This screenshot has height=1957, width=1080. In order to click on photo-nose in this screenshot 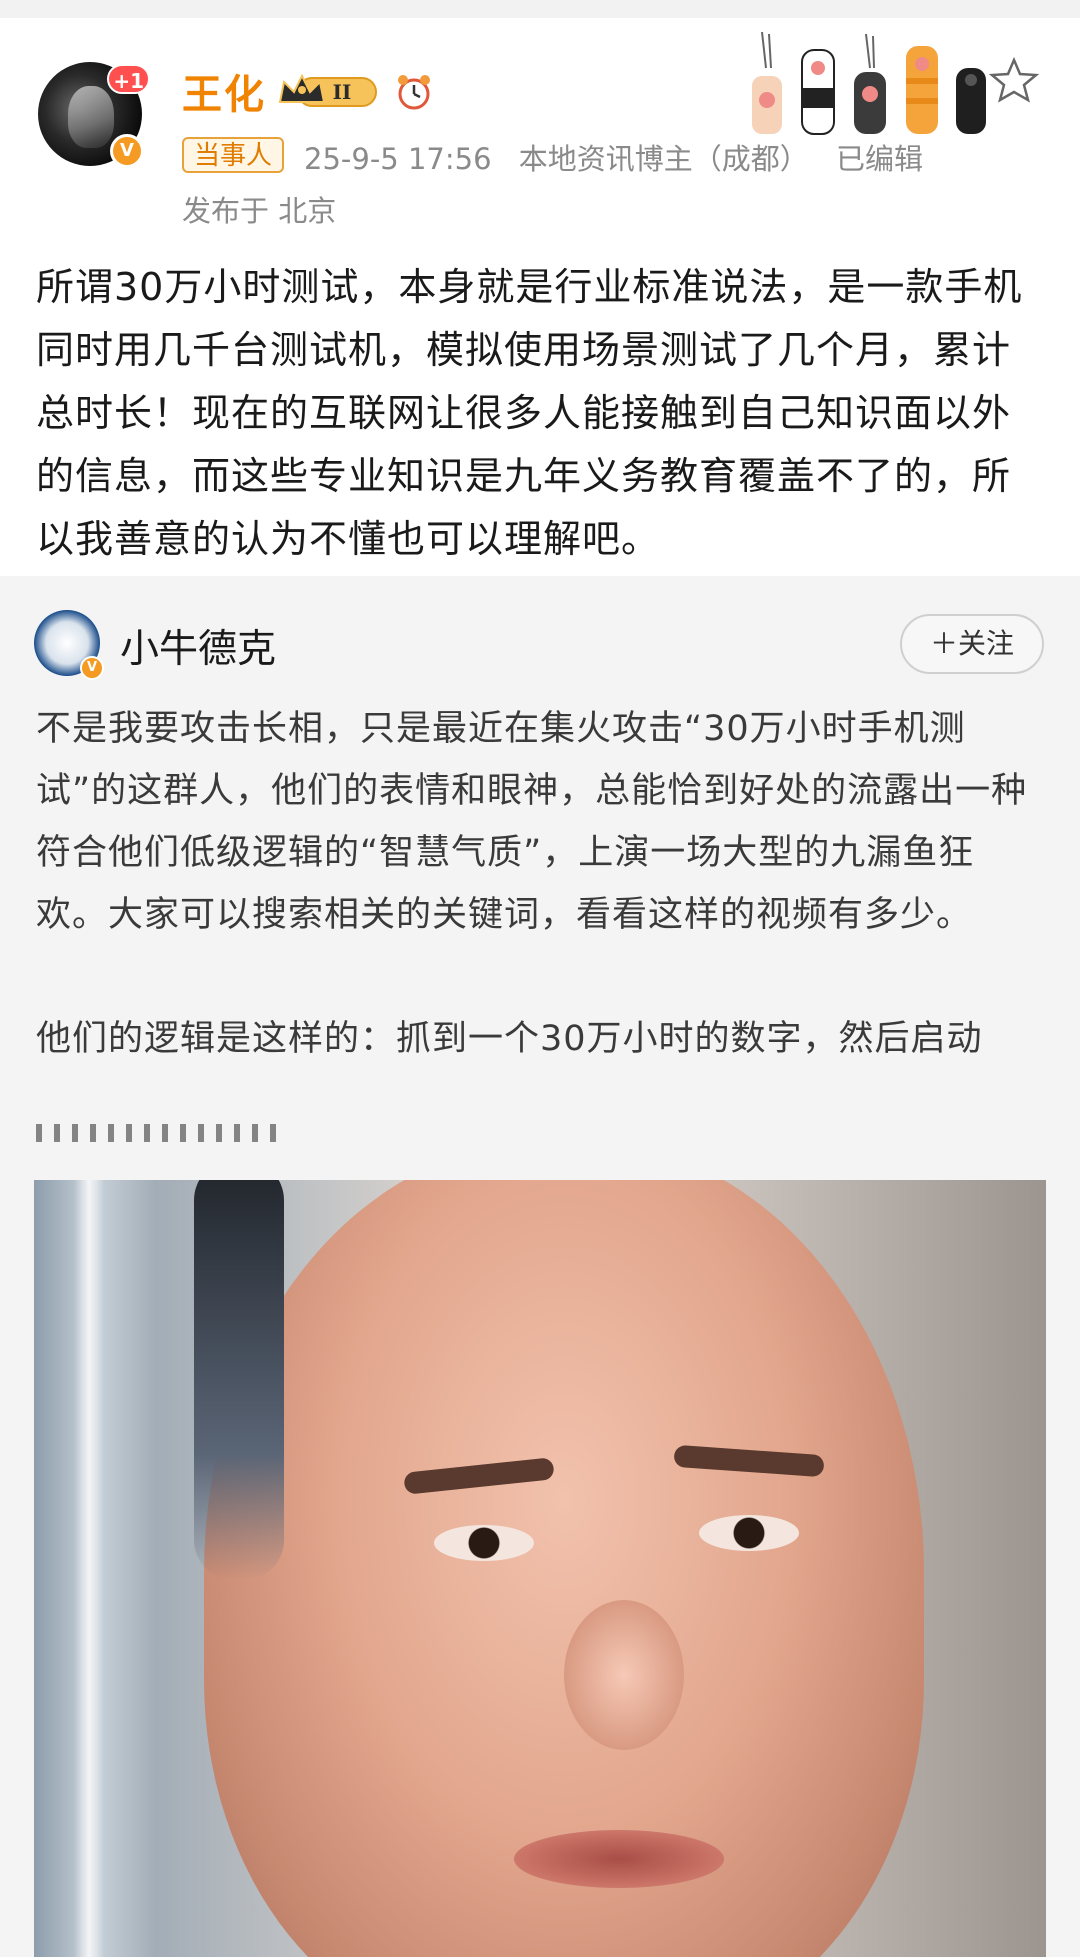, I will do `click(624, 1675)`.